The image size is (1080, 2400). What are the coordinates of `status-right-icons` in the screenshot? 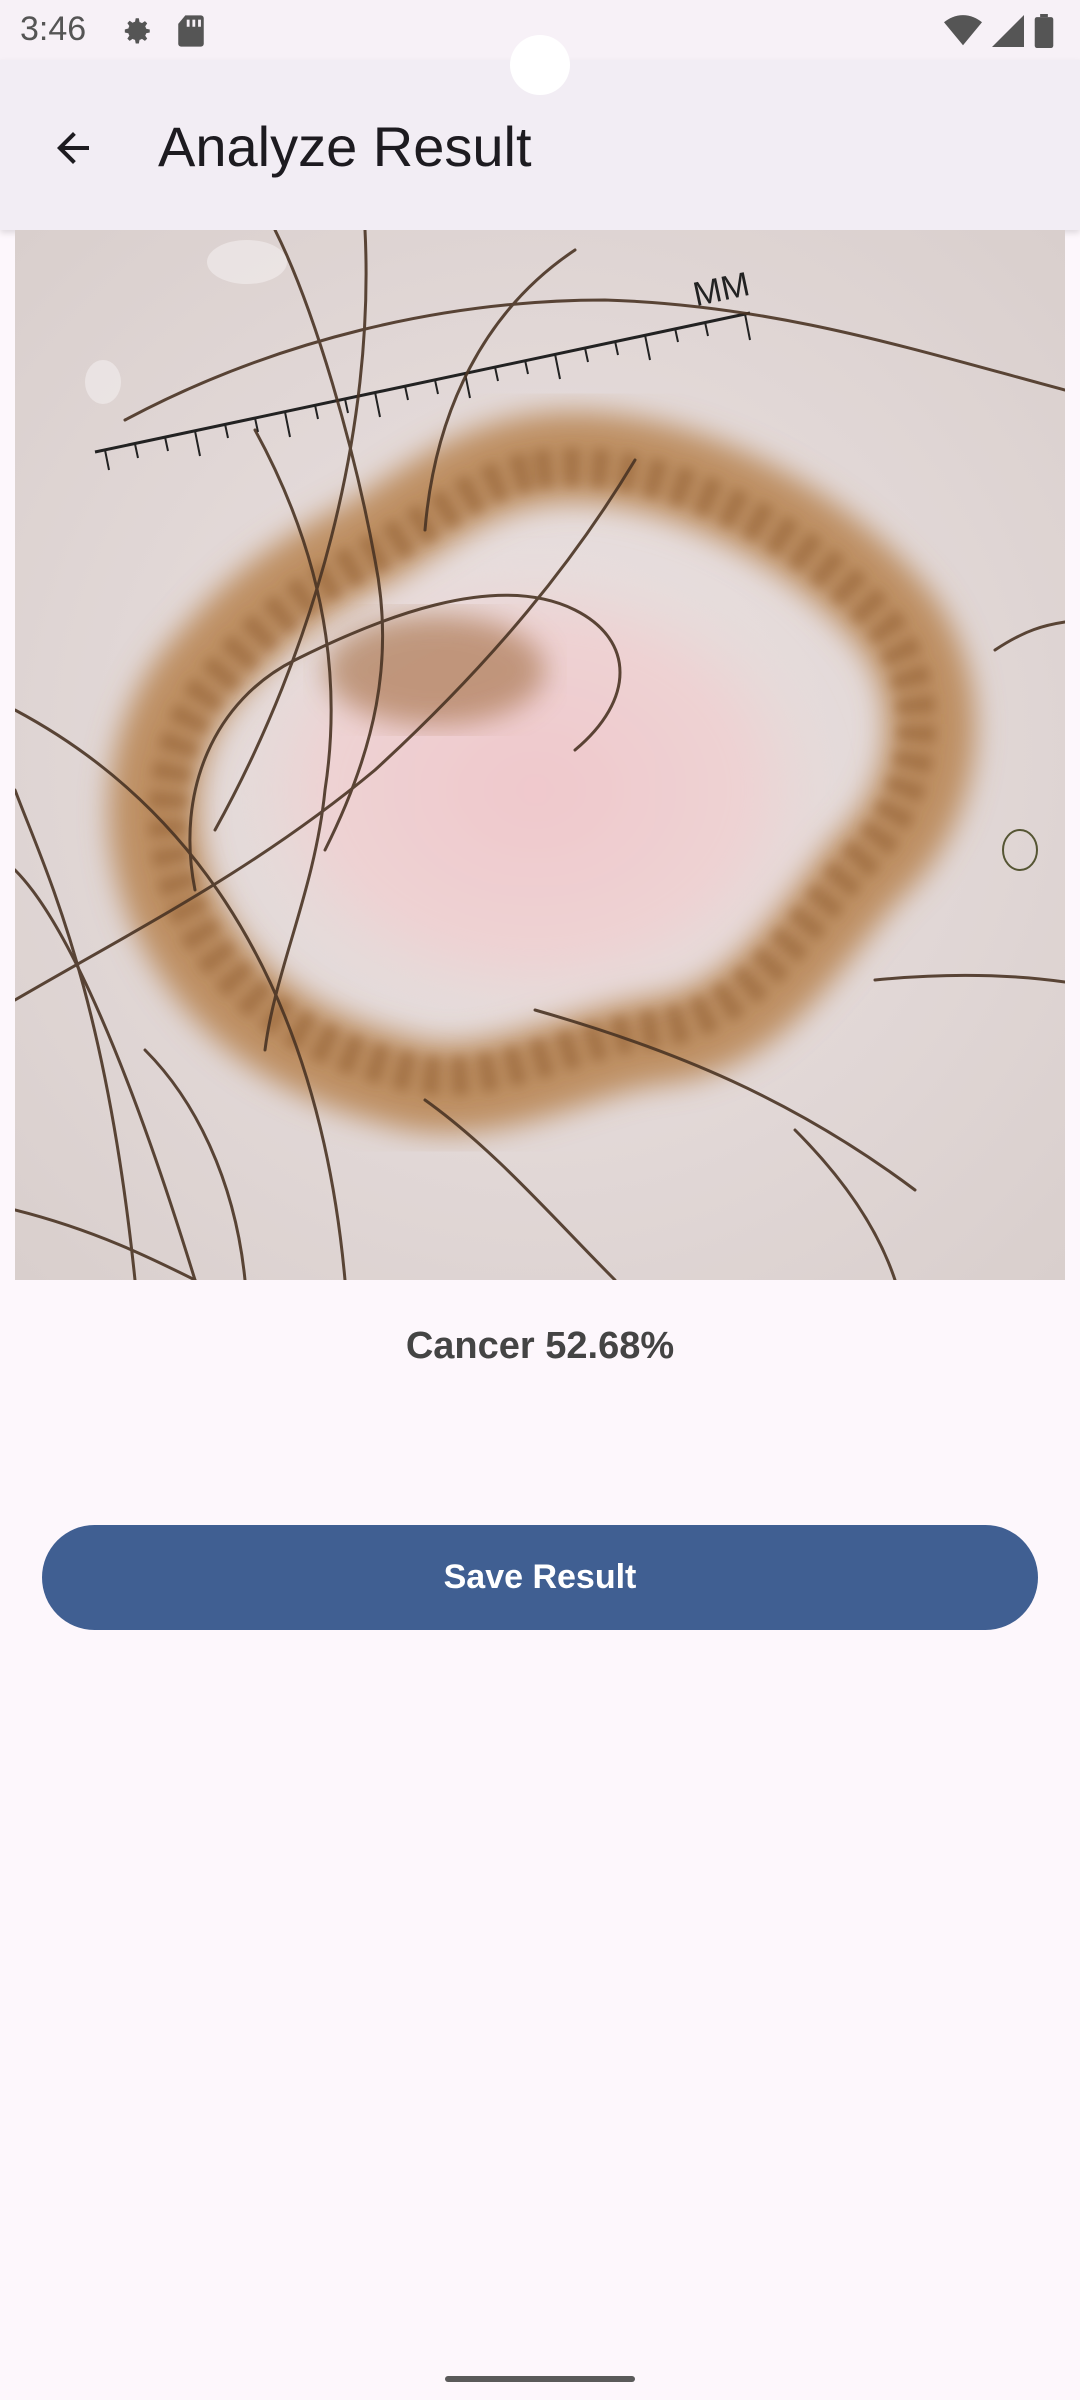 It's located at (999, 33).